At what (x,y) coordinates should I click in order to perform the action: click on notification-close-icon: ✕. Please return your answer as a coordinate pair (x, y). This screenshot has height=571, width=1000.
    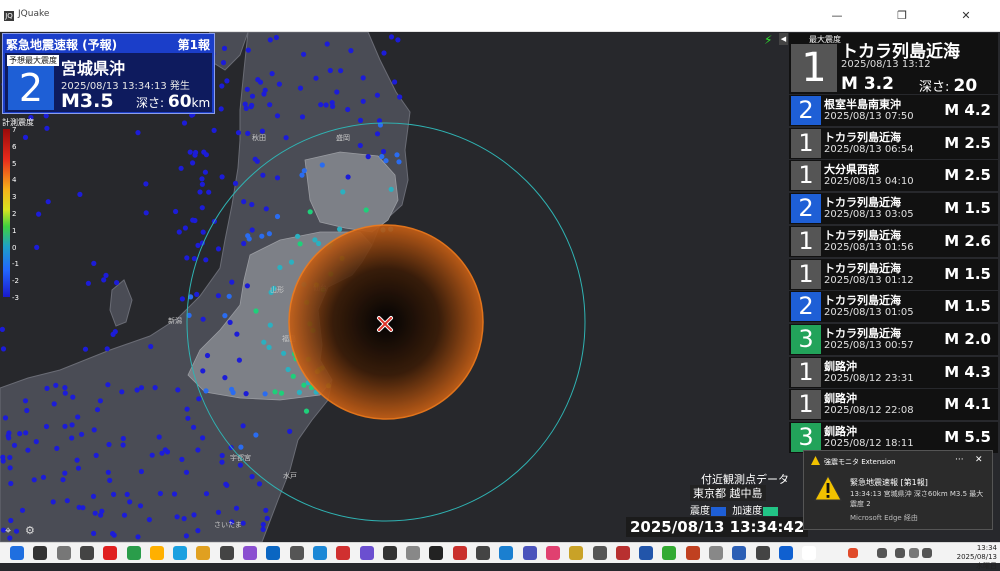
    Looking at the image, I should click on (979, 460).